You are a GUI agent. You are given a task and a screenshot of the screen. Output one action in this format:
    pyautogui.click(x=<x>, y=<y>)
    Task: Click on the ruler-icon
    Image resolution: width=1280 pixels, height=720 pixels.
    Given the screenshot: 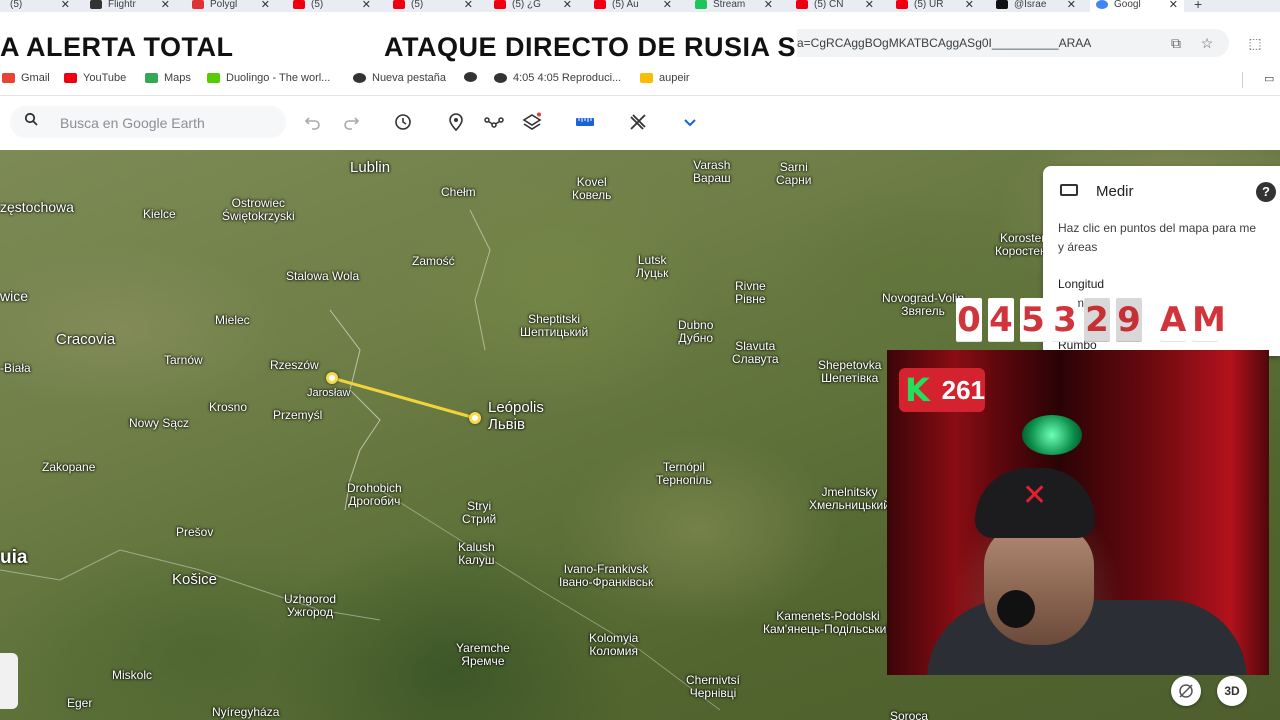 What is the action you would take?
    pyautogui.click(x=585, y=122)
    